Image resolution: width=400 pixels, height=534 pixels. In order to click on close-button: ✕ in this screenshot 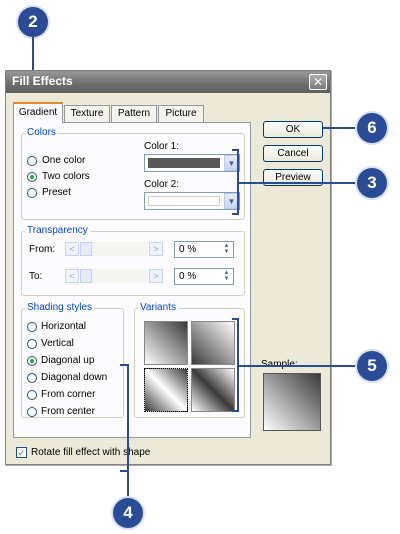, I will do `click(318, 82)`.